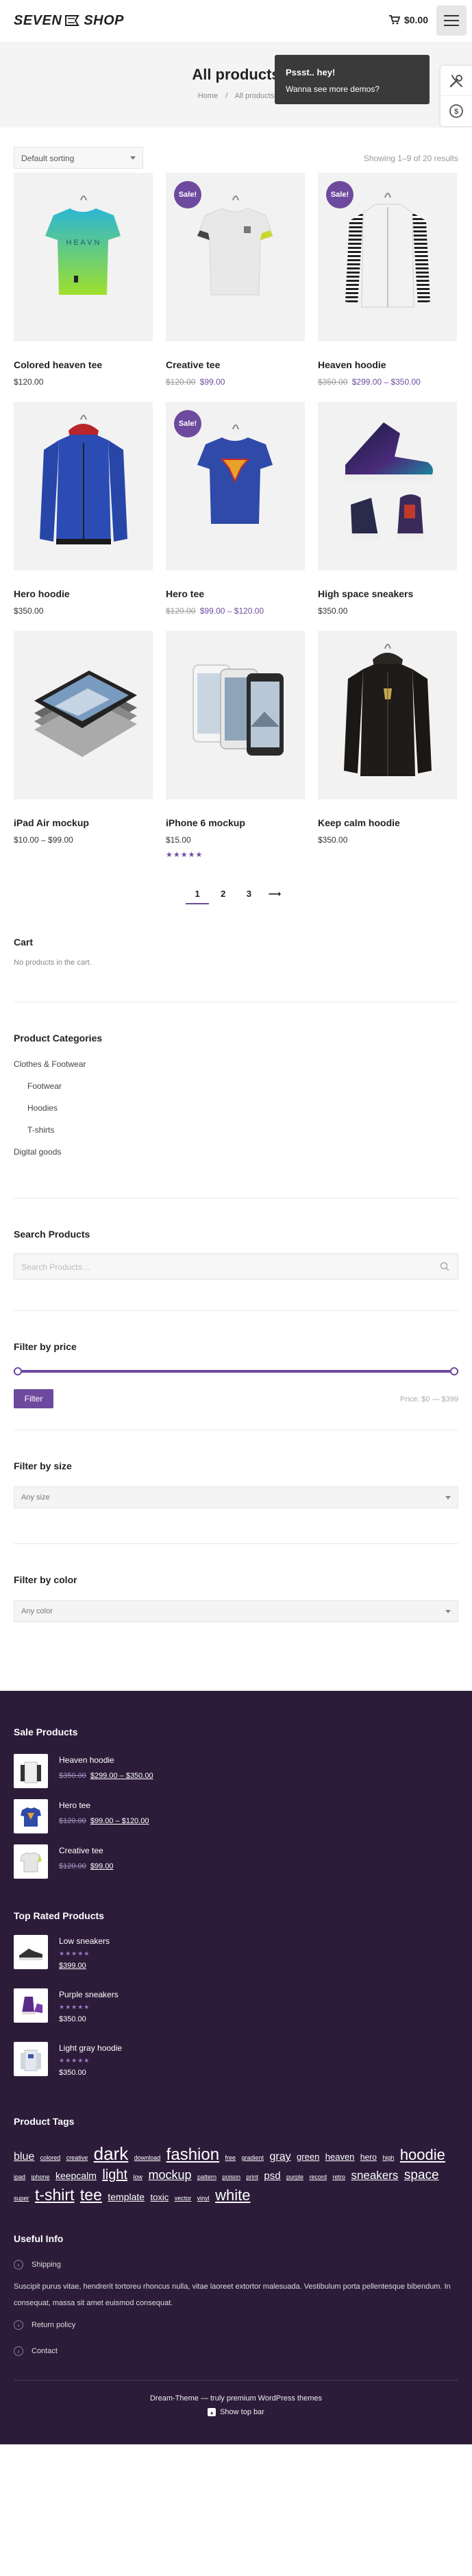 The image size is (472, 2576). Describe the element at coordinates (236, 1064) in the screenshot. I see `category-item: Clothes & Footwear` at that location.